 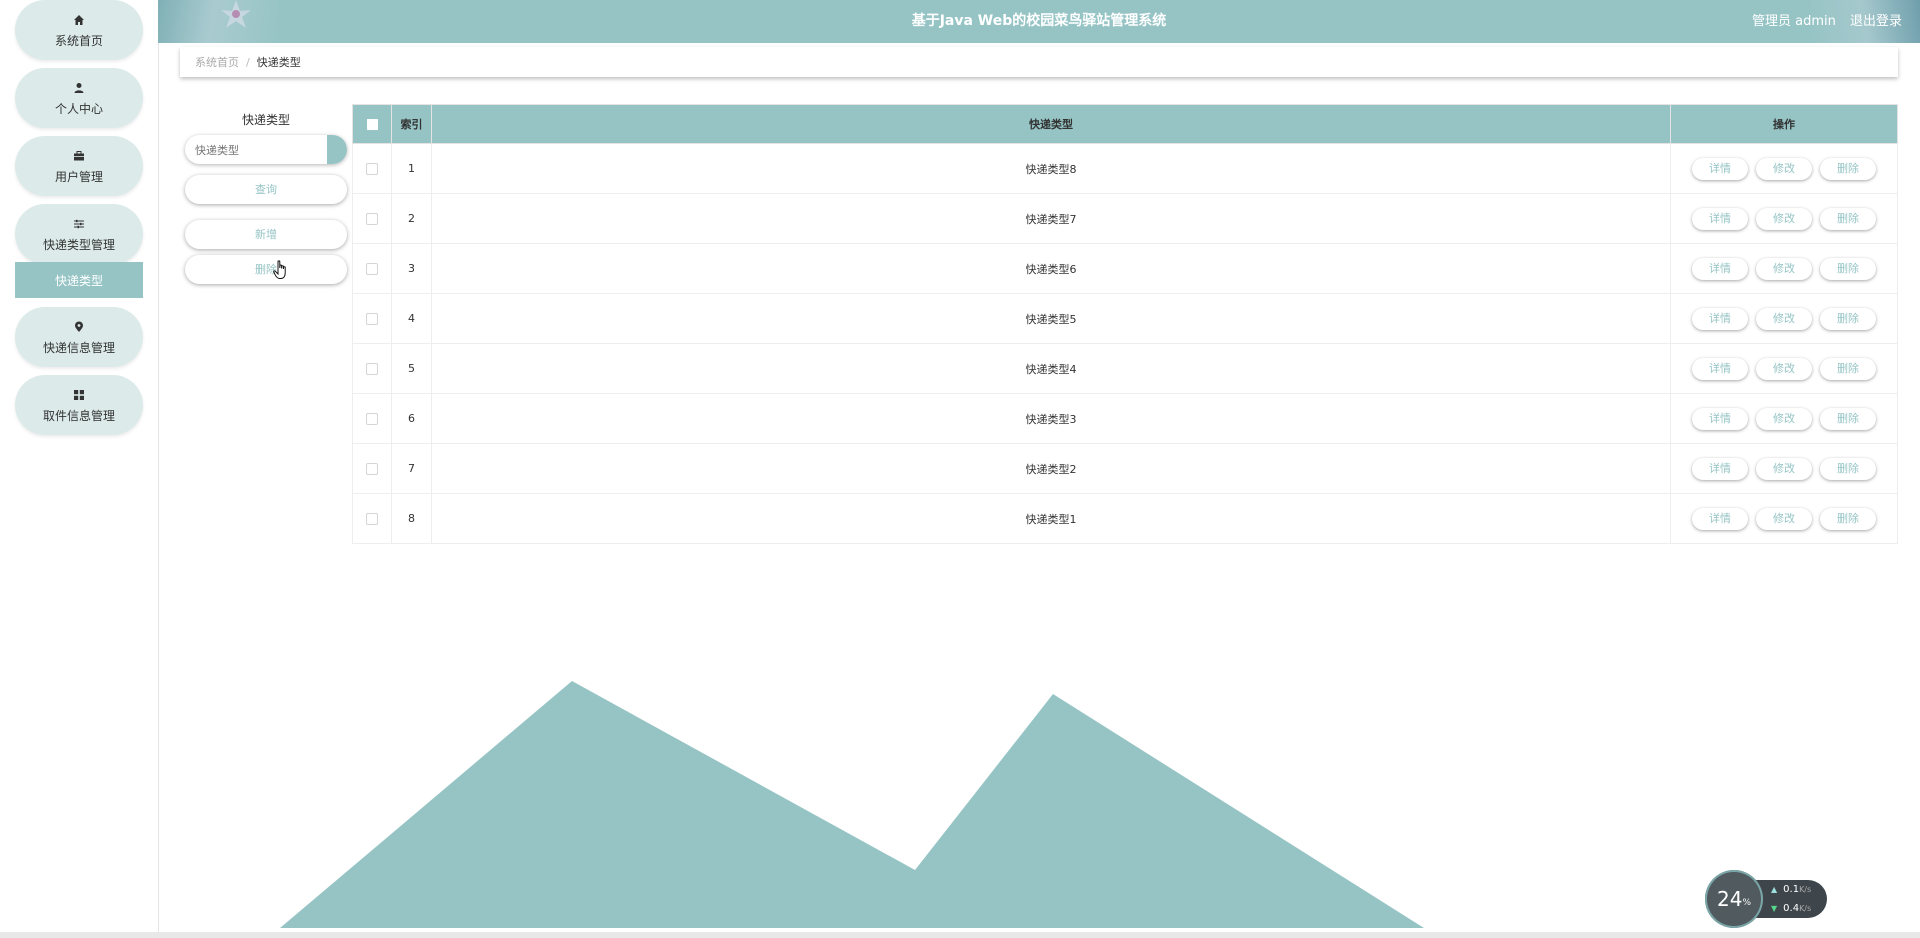 I want to click on sidebar-item-label: 取件信息管理, so click(x=78, y=415).